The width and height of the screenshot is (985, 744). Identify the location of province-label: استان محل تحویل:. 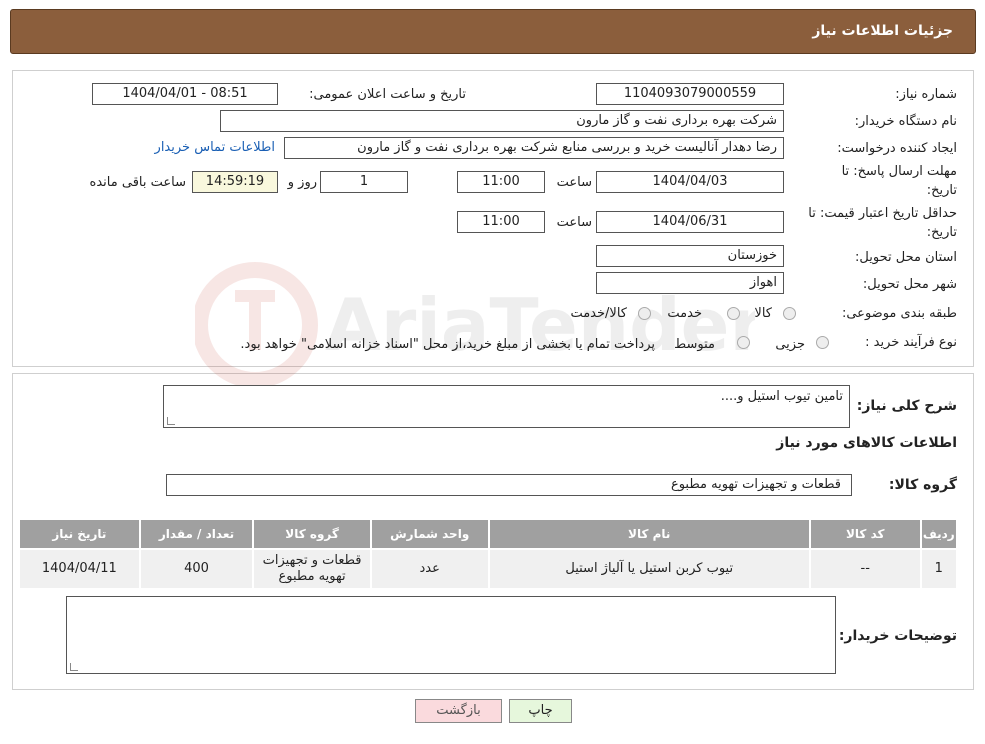
(906, 257).